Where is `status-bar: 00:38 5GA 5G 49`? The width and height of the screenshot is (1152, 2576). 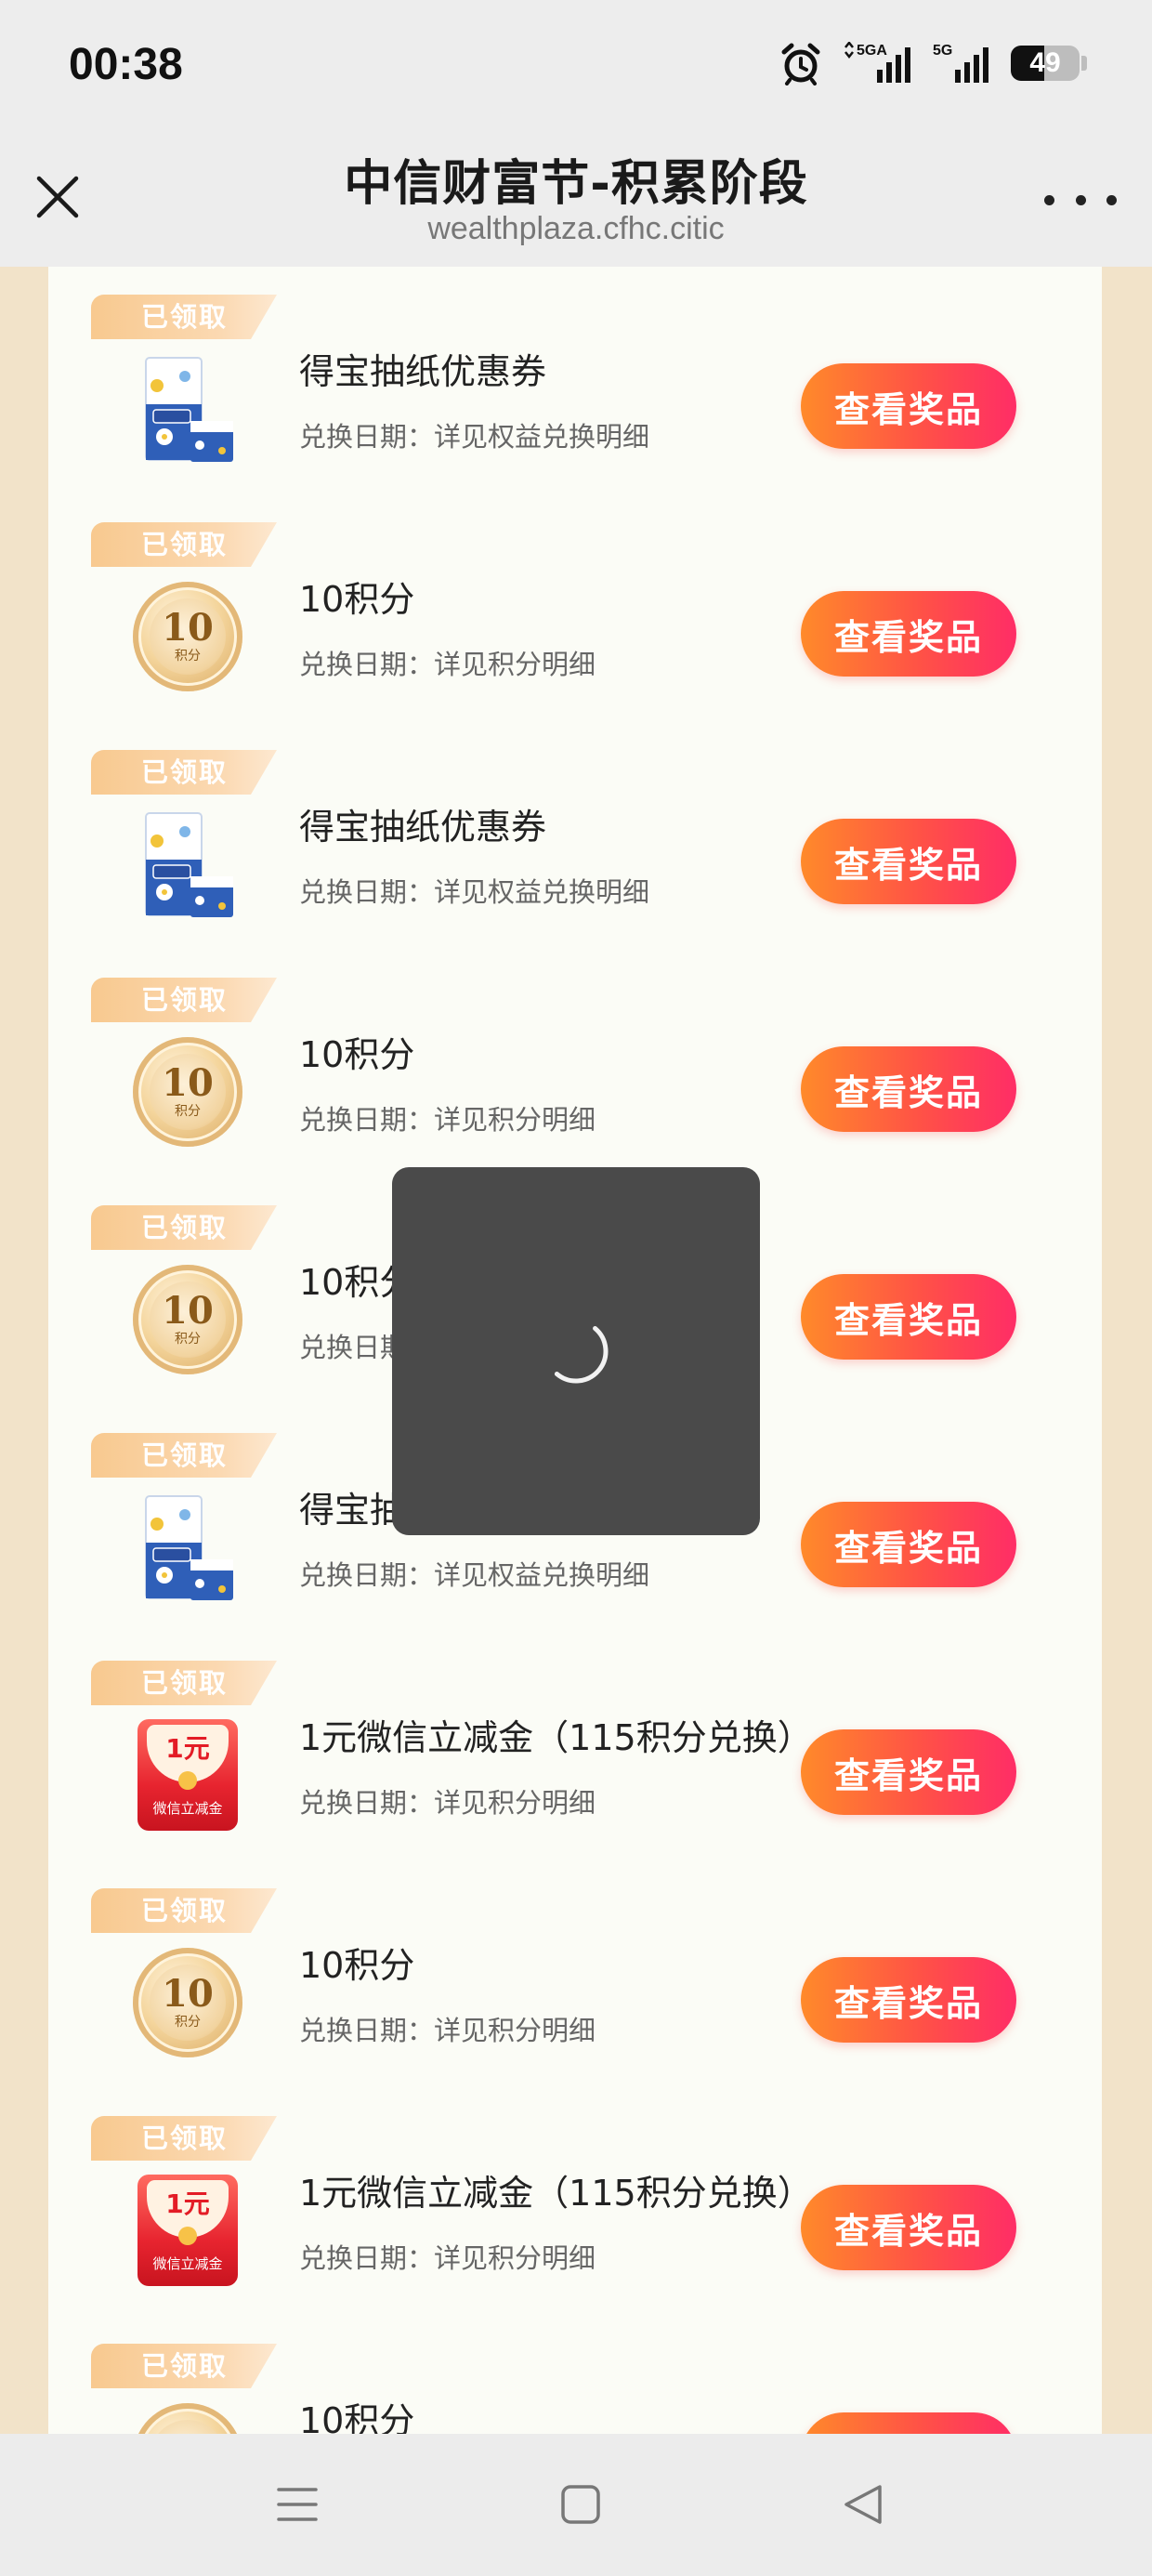
status-bar: 00:38 5GA 5G 49 is located at coordinates (576, 67).